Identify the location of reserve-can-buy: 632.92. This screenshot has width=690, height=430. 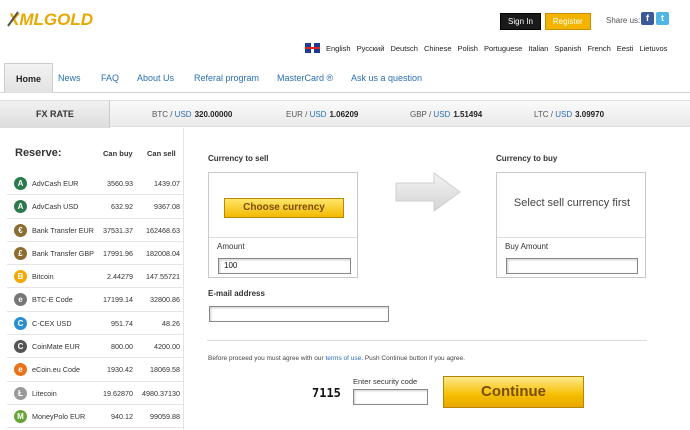
(122, 207).